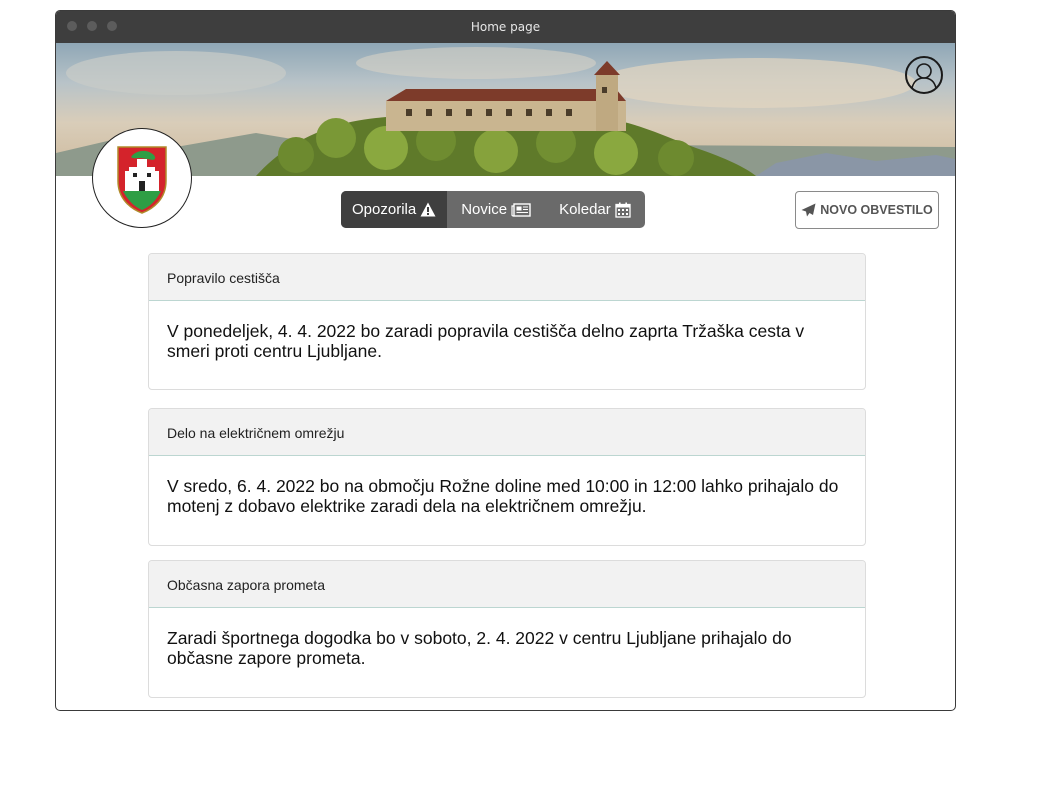  I want to click on user-profile-button, so click(924, 75).